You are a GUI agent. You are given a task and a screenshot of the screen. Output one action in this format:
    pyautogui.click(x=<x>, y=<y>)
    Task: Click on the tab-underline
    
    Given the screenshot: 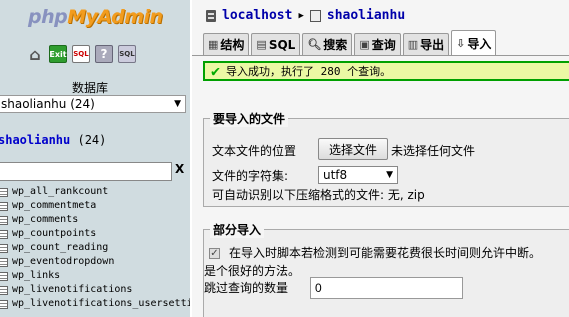 What is the action you would take?
    pyautogui.click(x=380, y=55)
    